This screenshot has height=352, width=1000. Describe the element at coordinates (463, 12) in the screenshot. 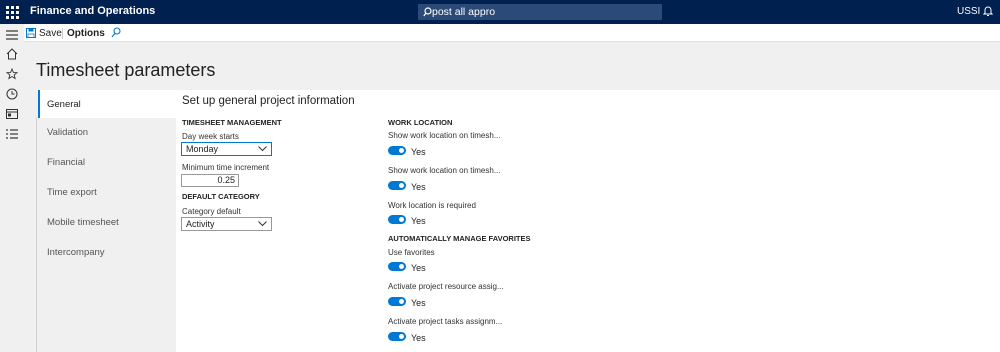

I see `search-input: post all appro` at that location.